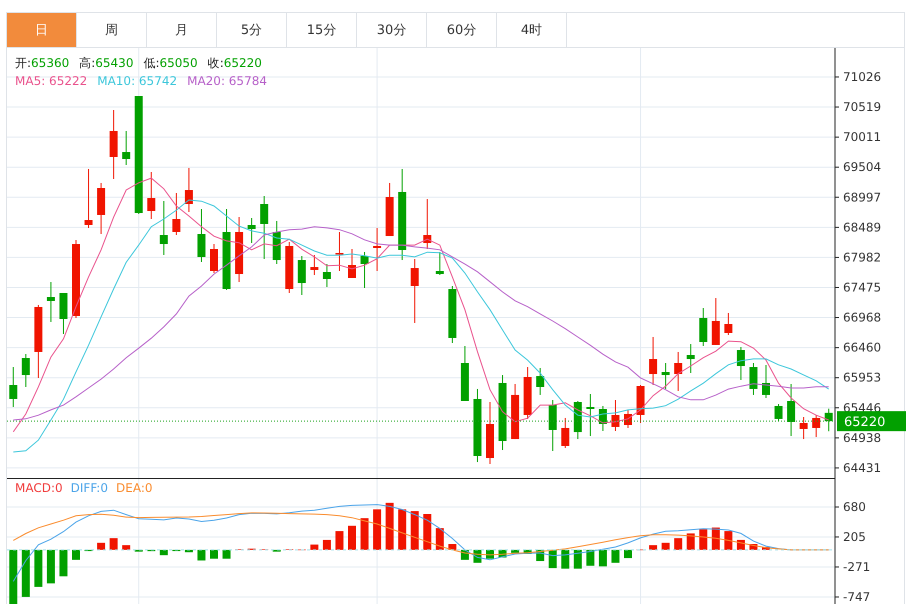 The width and height of the screenshot is (907, 604). I want to click on axis-label: 64431, so click(862, 467).